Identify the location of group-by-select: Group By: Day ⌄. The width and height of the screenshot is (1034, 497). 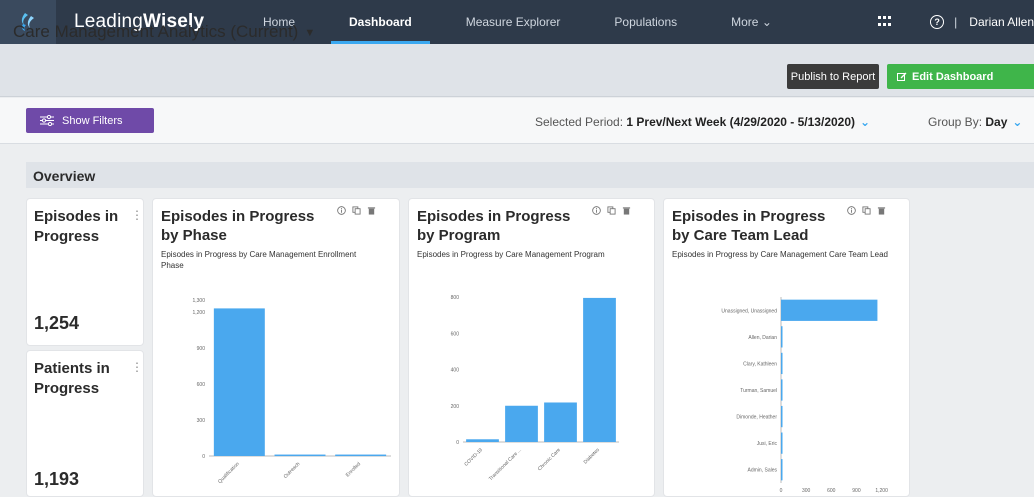
(975, 122).